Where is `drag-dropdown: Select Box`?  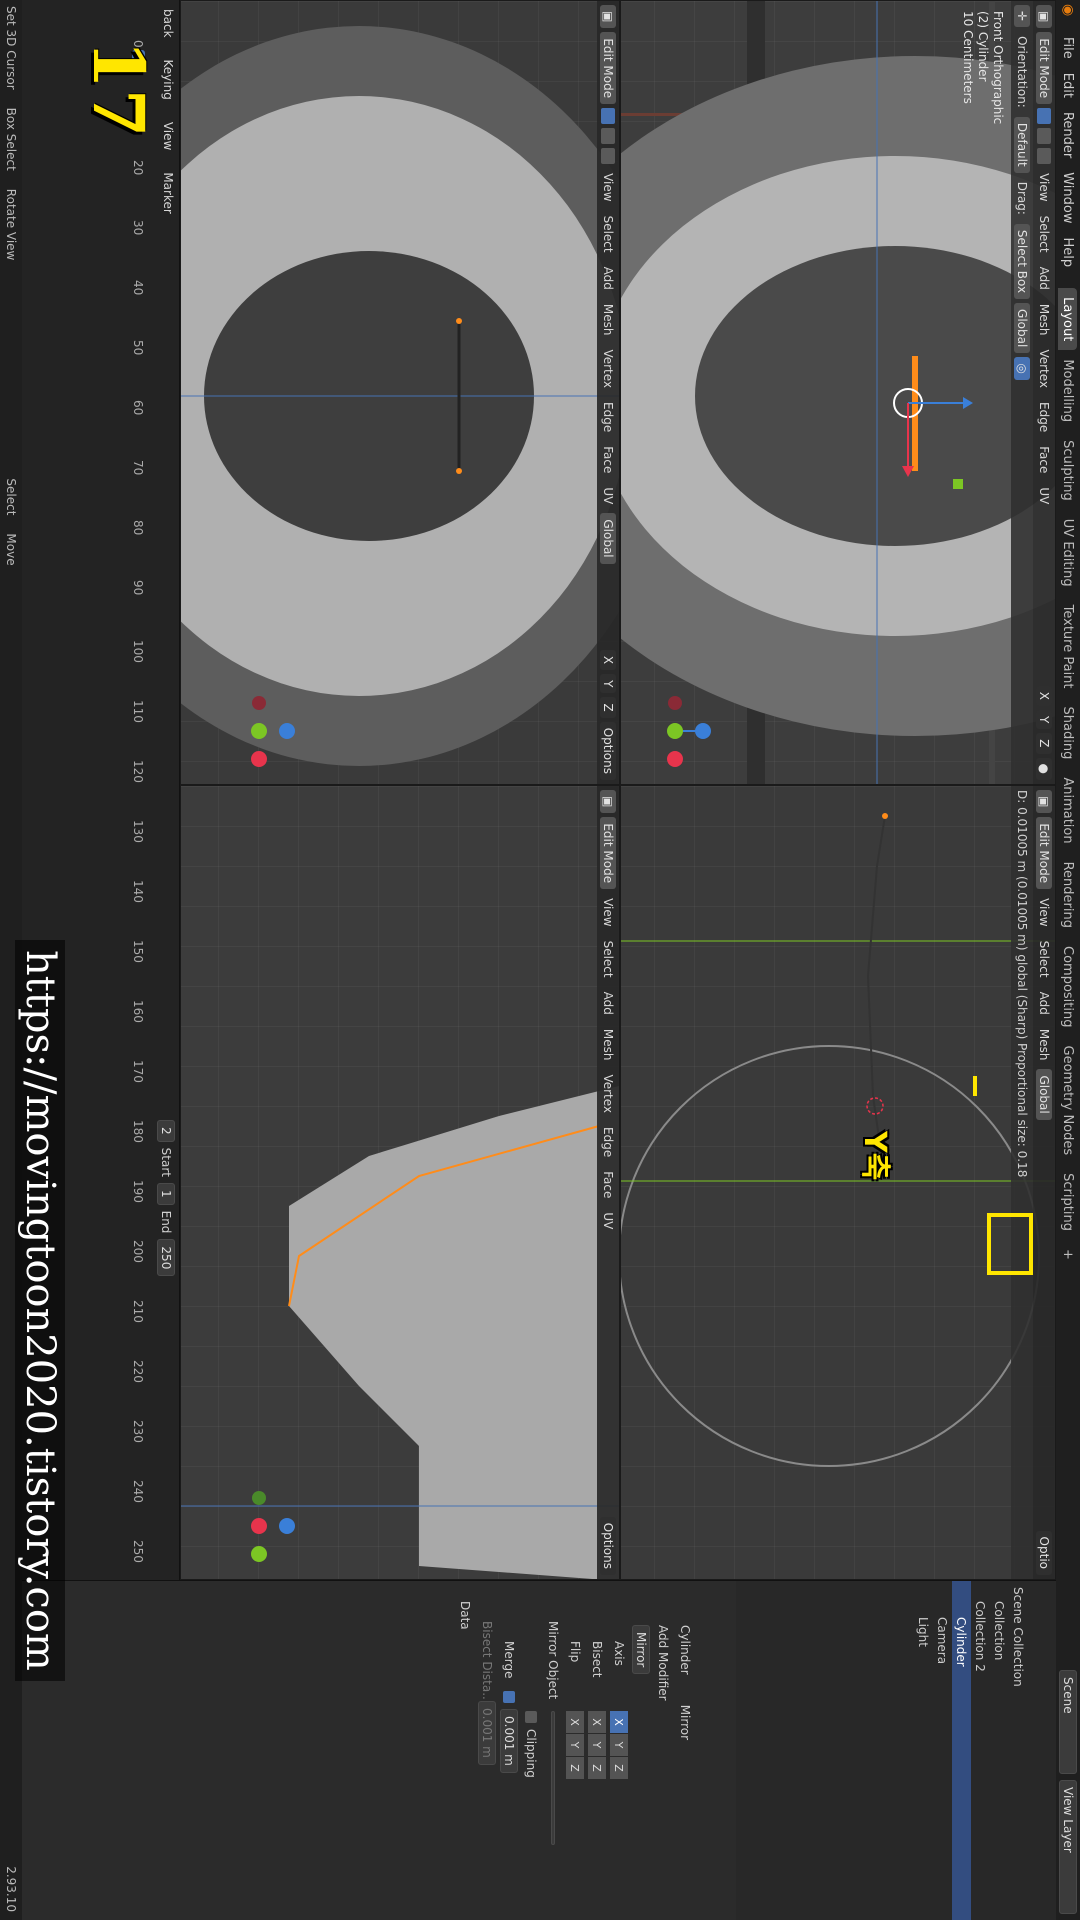 drag-dropdown: Select Box is located at coordinates (1022, 261).